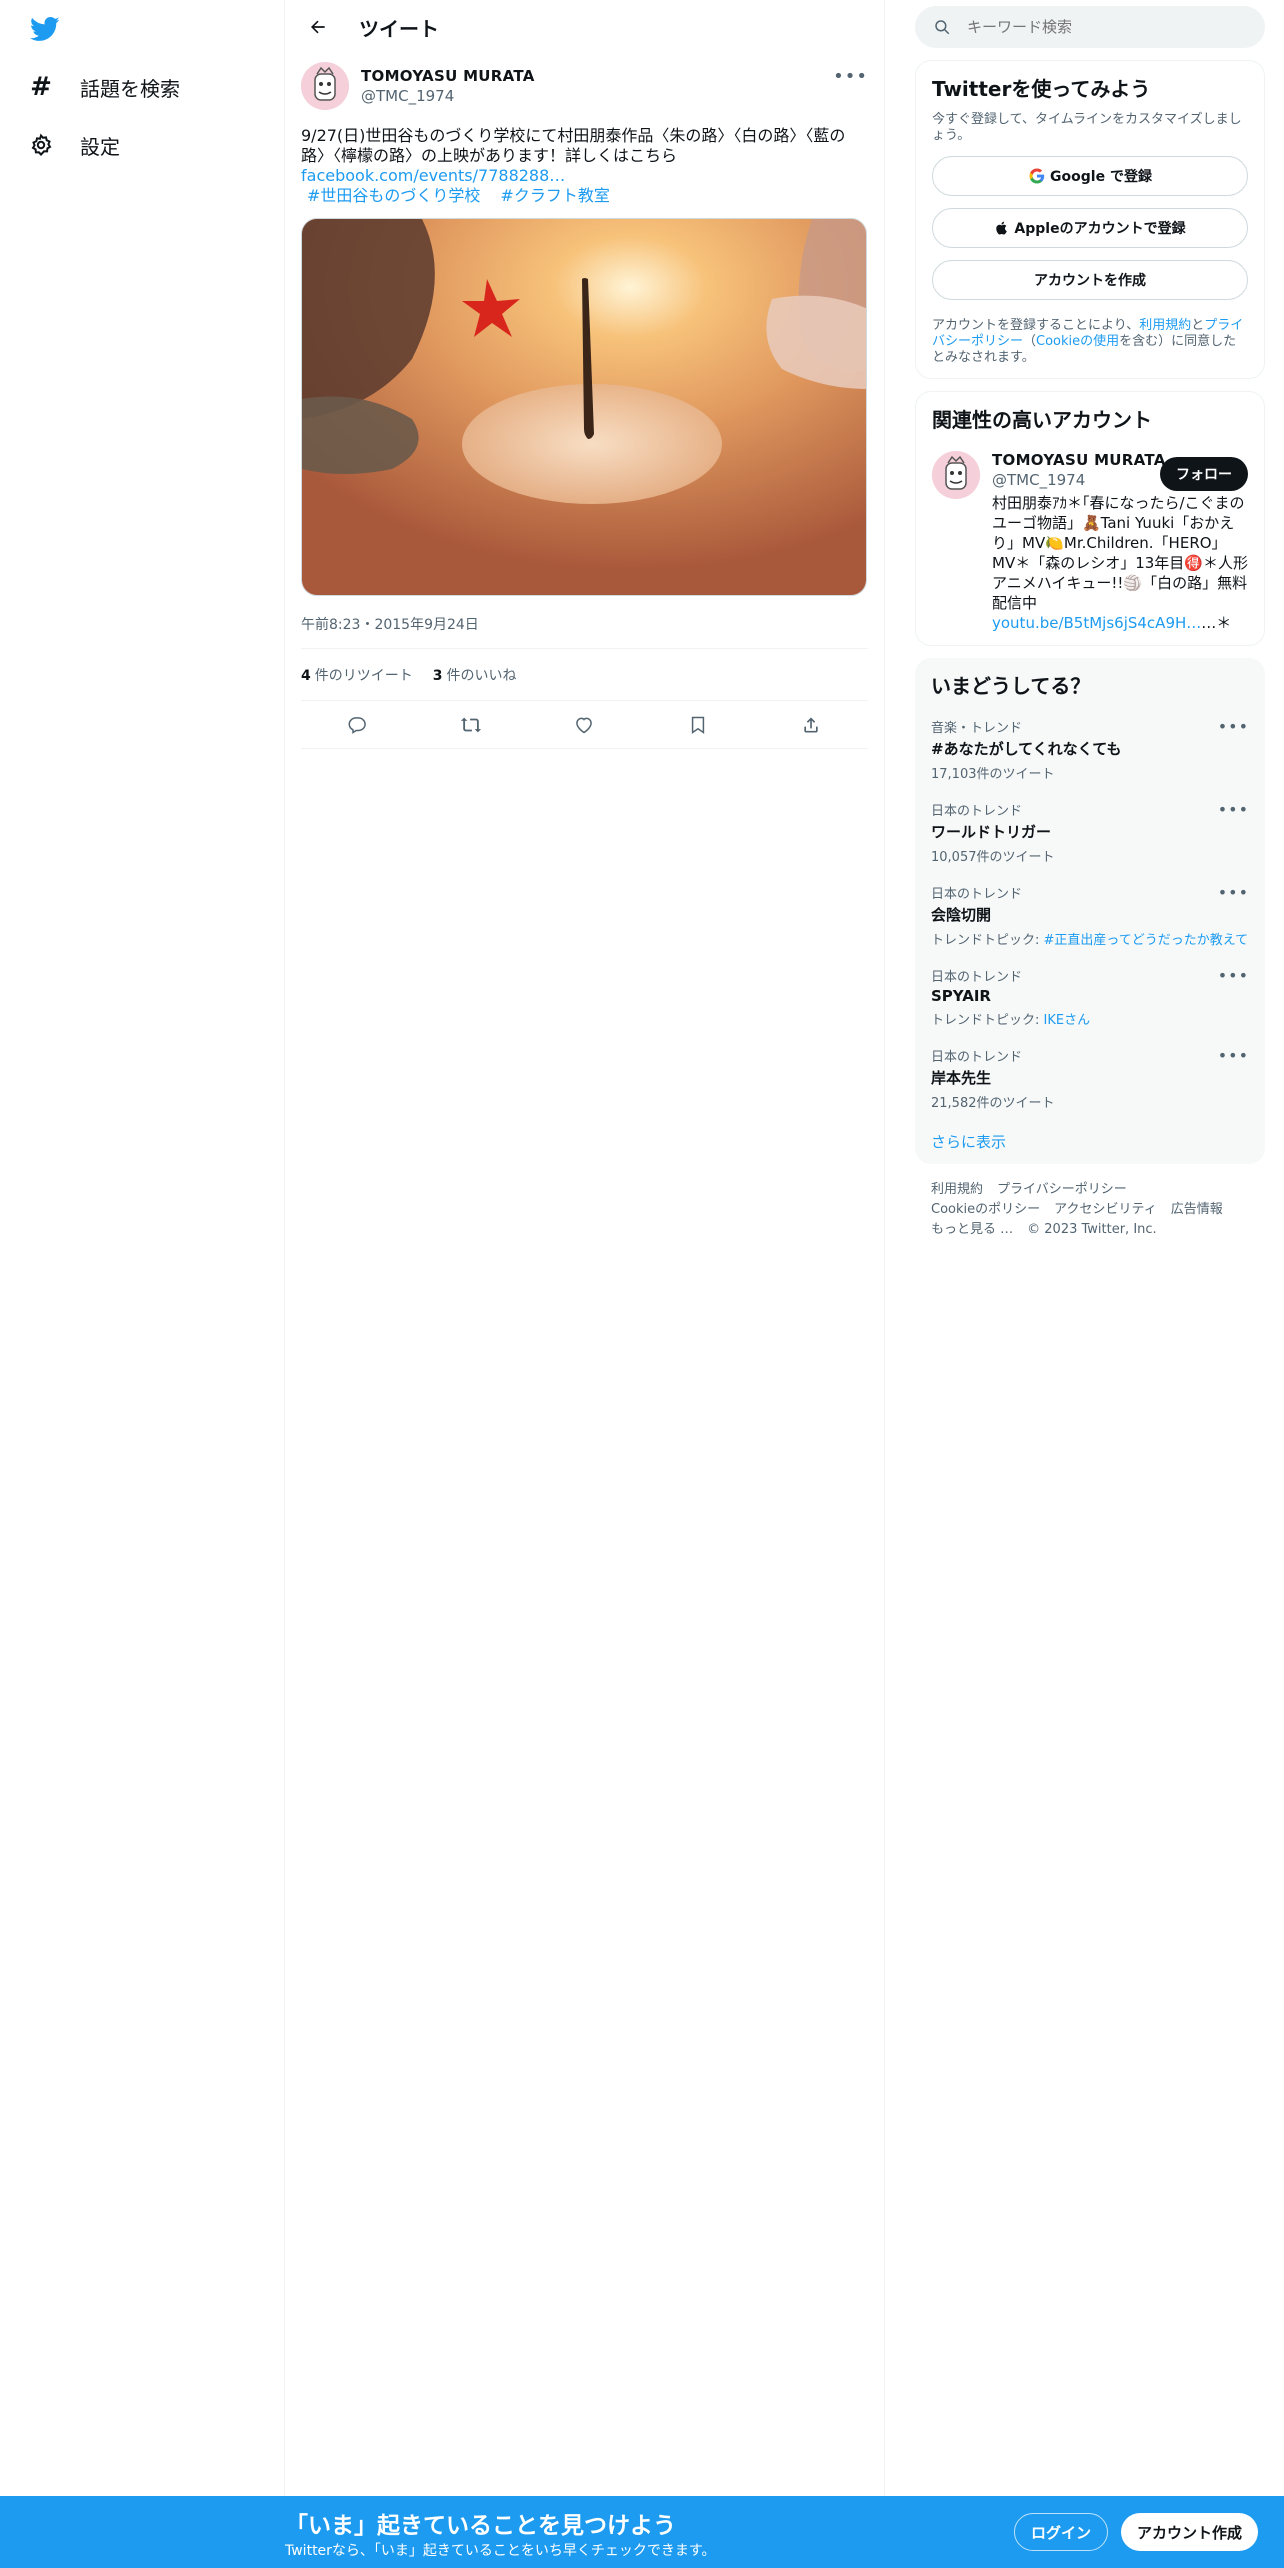  I want to click on footer-link: 広告情報, so click(1197, 1209).